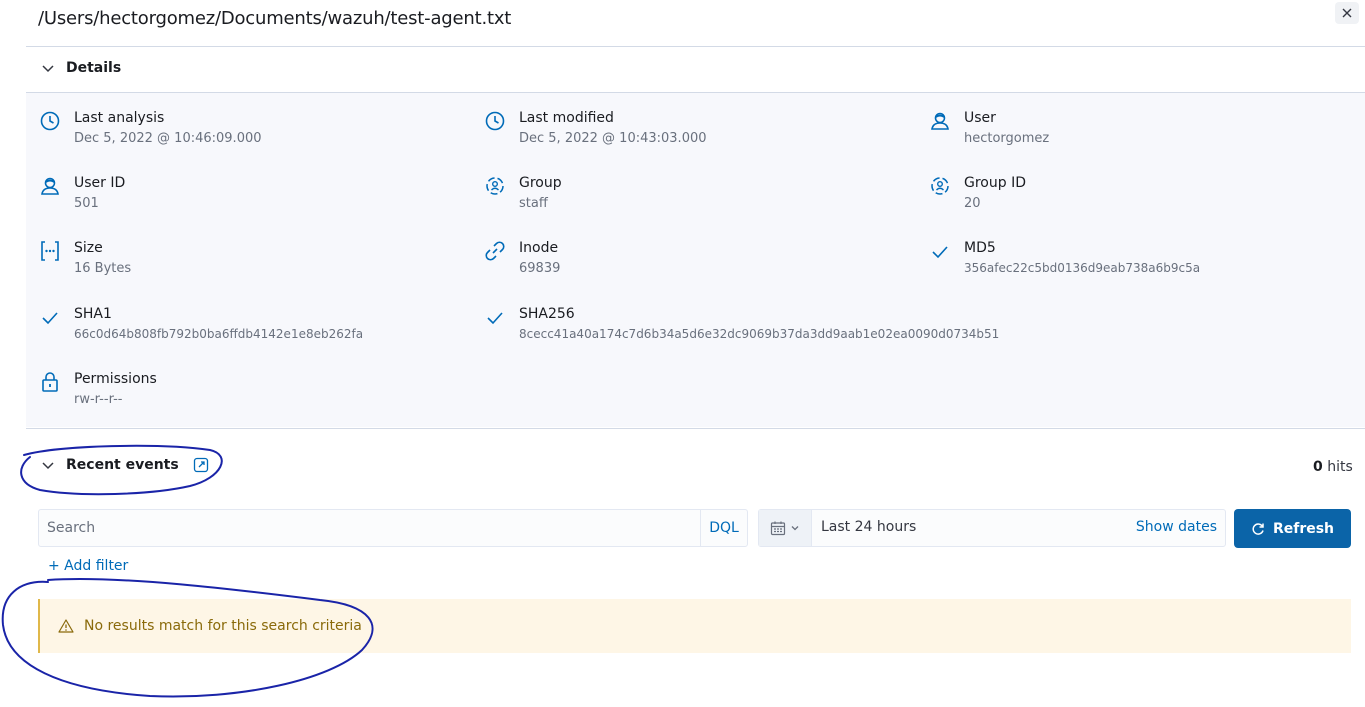 This screenshot has width=1365, height=707. I want to click on detail-label: Permissions, so click(115, 379).